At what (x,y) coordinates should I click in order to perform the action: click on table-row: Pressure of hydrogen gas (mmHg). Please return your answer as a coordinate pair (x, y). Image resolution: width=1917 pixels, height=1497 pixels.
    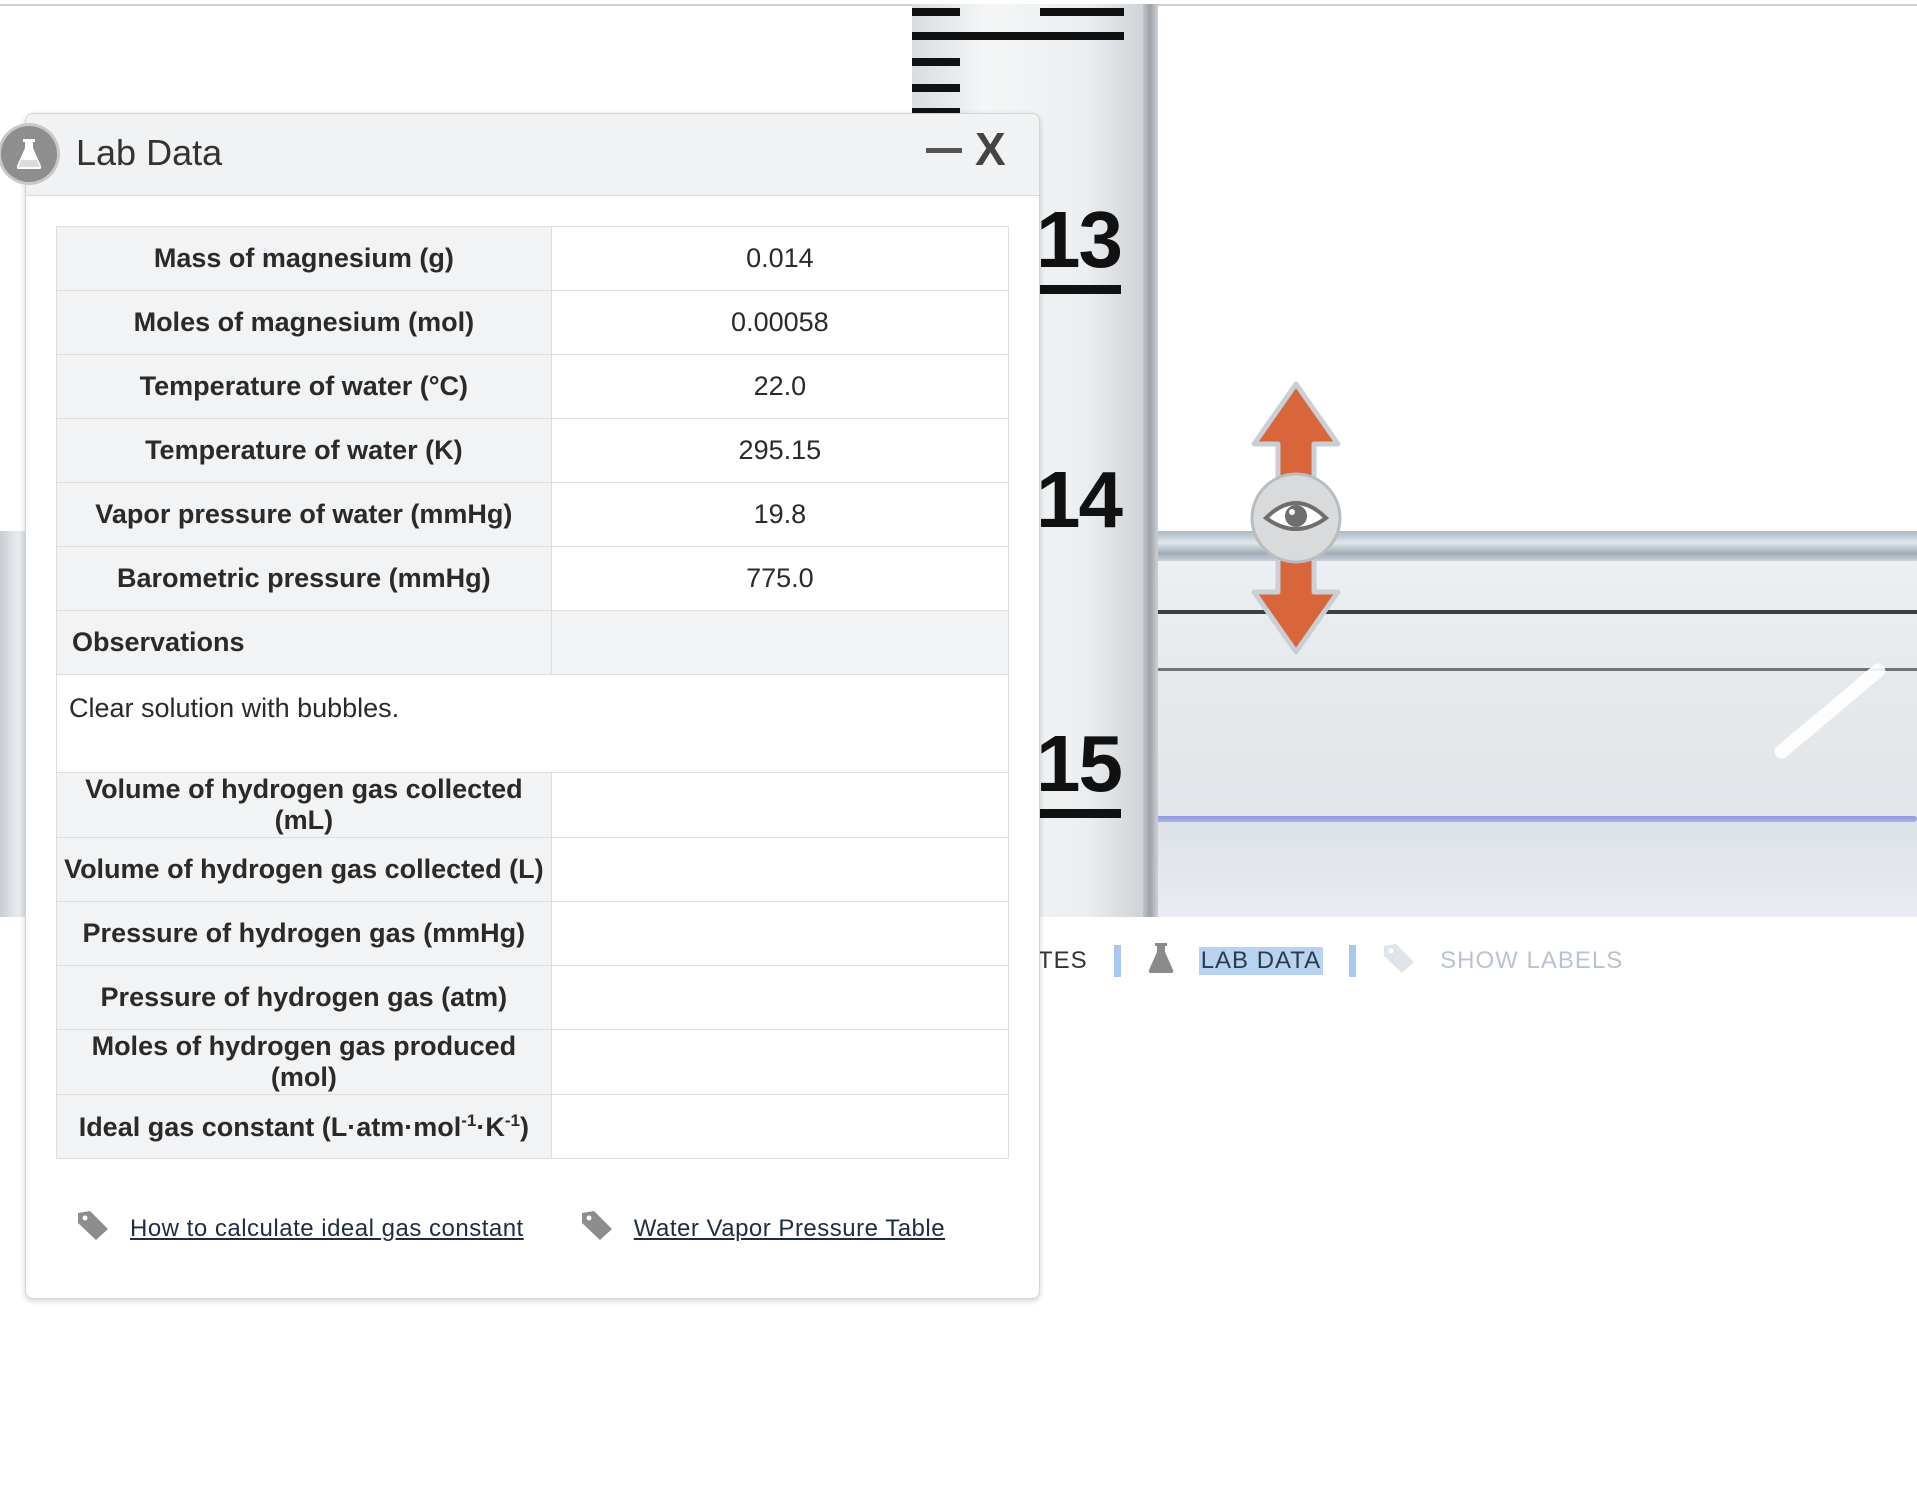
    Looking at the image, I should click on (533, 933).